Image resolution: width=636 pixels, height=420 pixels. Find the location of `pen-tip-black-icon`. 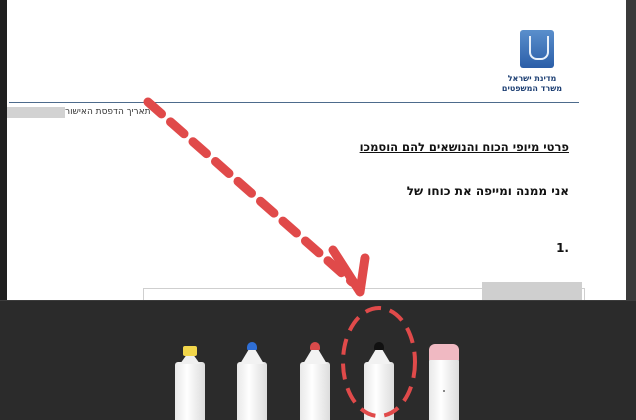

pen-tip-black-icon is located at coordinates (379, 346).